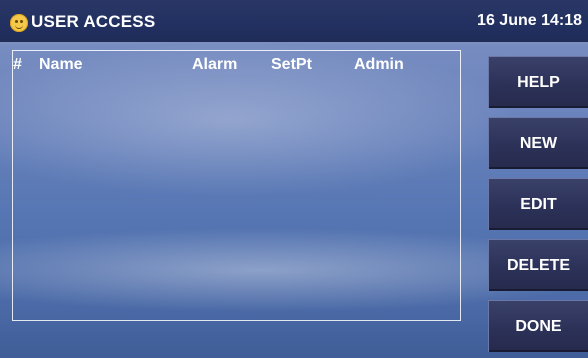  What do you see at coordinates (215, 64) in the screenshot?
I see `column-header-alarm: Alarm` at bounding box center [215, 64].